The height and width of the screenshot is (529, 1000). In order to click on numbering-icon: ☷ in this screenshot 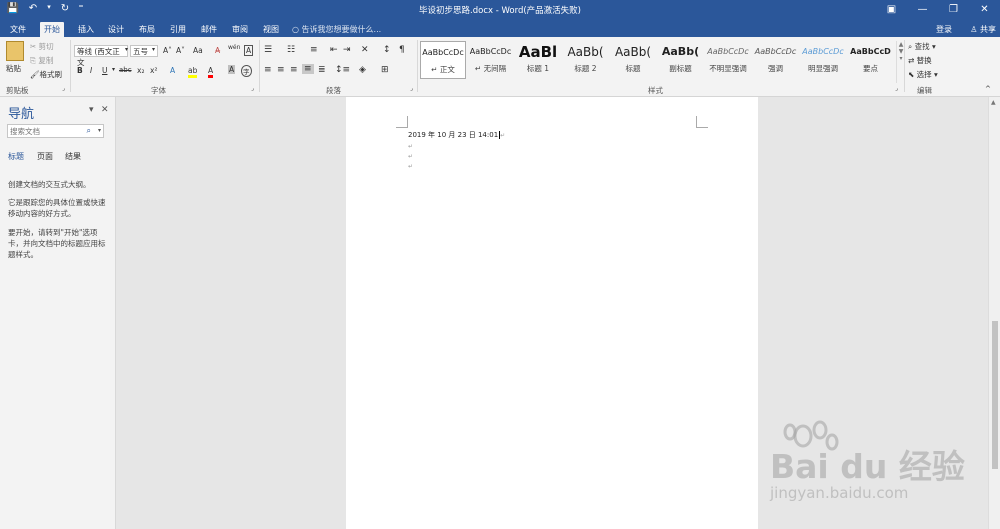, I will do `click(291, 50)`.